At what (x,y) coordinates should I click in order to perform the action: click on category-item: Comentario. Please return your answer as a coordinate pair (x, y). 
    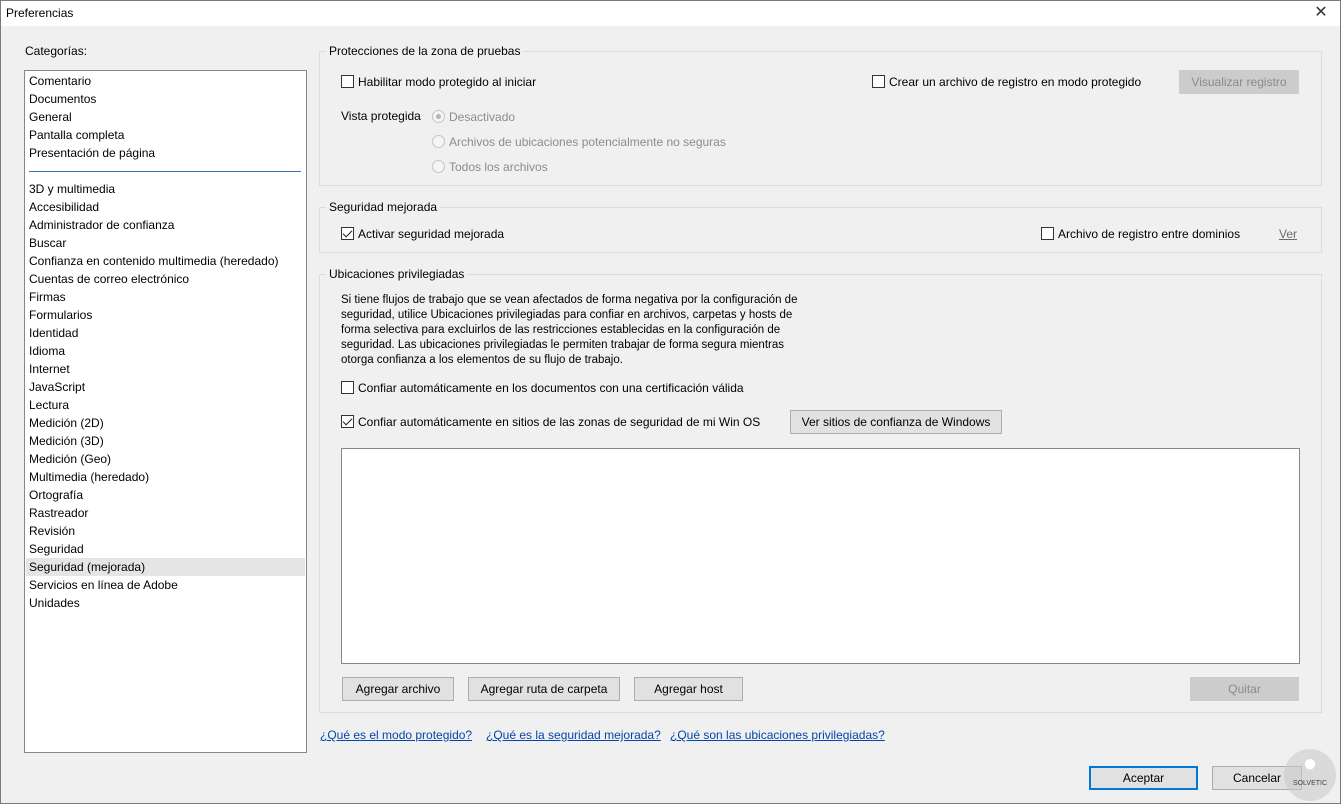
    Looking at the image, I should click on (165, 81).